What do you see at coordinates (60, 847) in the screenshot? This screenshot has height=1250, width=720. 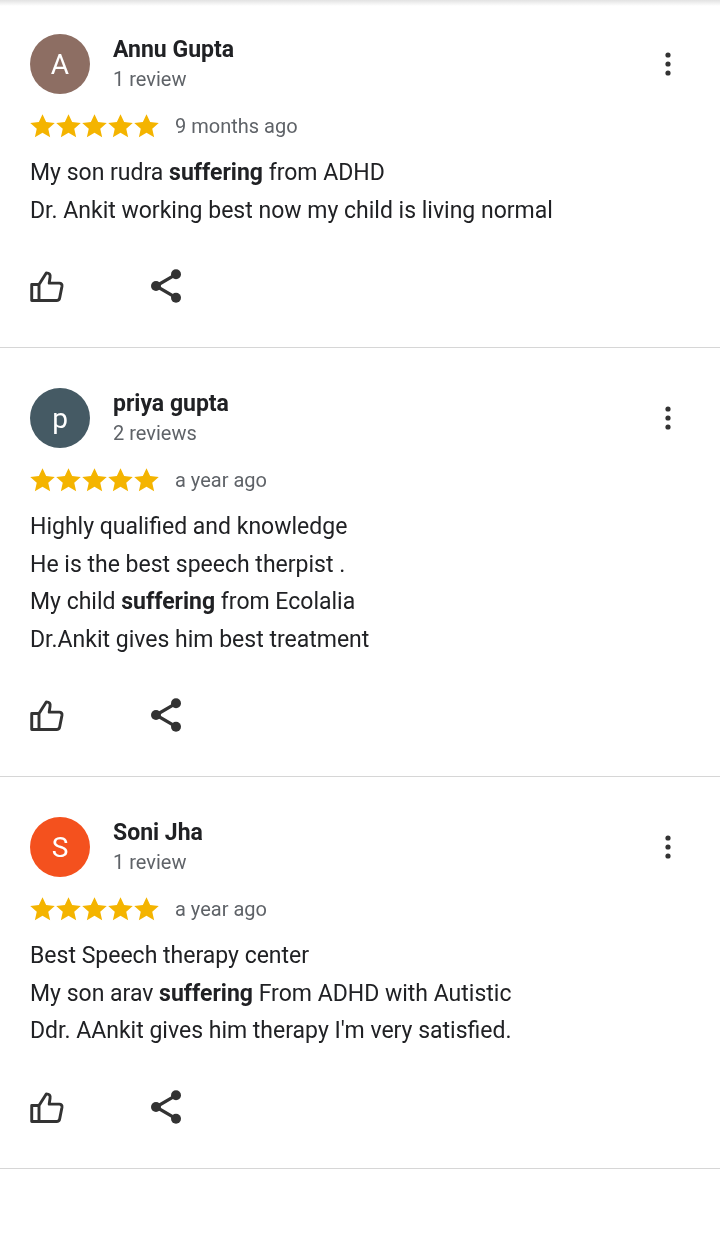 I see `avatar: S` at bounding box center [60, 847].